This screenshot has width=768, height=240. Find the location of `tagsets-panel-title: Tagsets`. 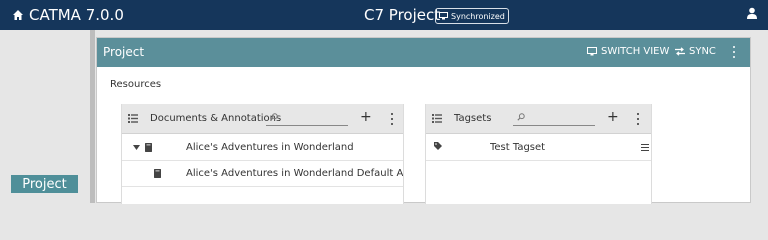

tagsets-panel-title: Tagsets is located at coordinates (473, 118).